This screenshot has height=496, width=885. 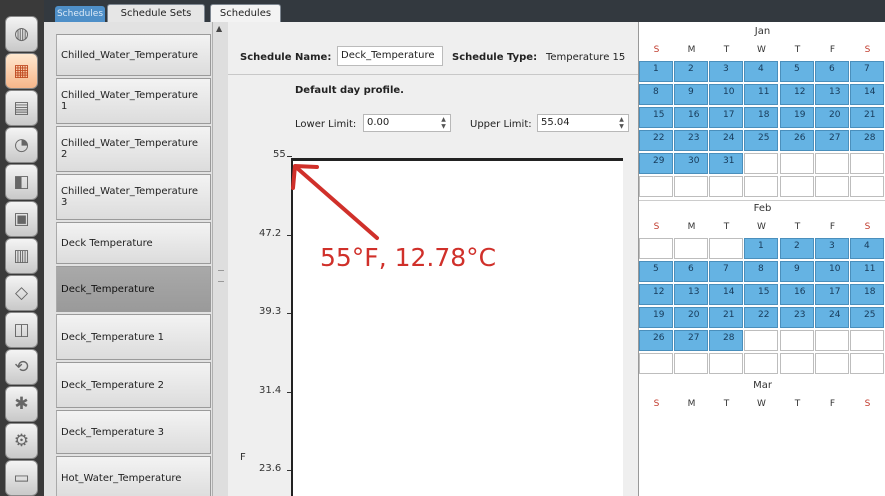 What do you see at coordinates (221, 276) in the screenshot?
I see `scroll-grip` at bounding box center [221, 276].